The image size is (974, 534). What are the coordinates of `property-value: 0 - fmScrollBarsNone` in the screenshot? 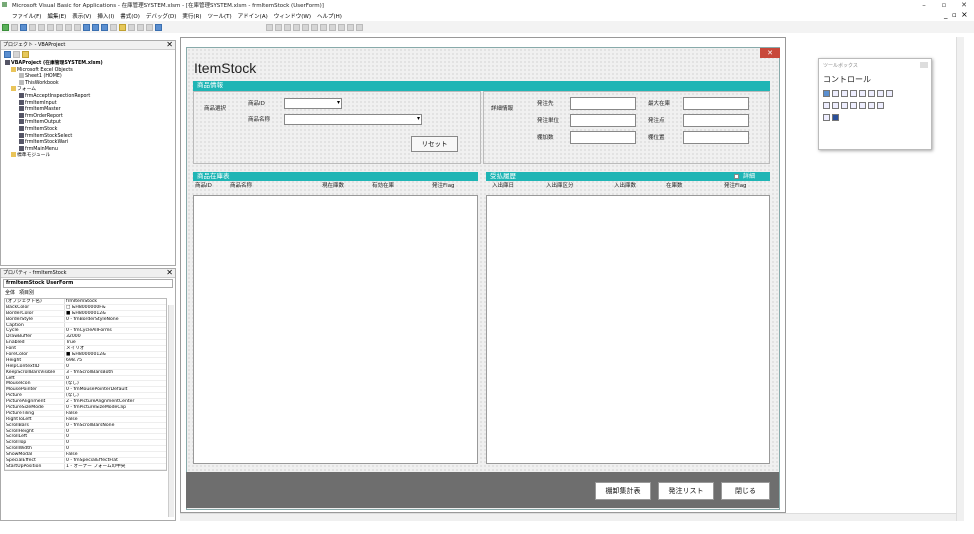 It's located at (115, 425).